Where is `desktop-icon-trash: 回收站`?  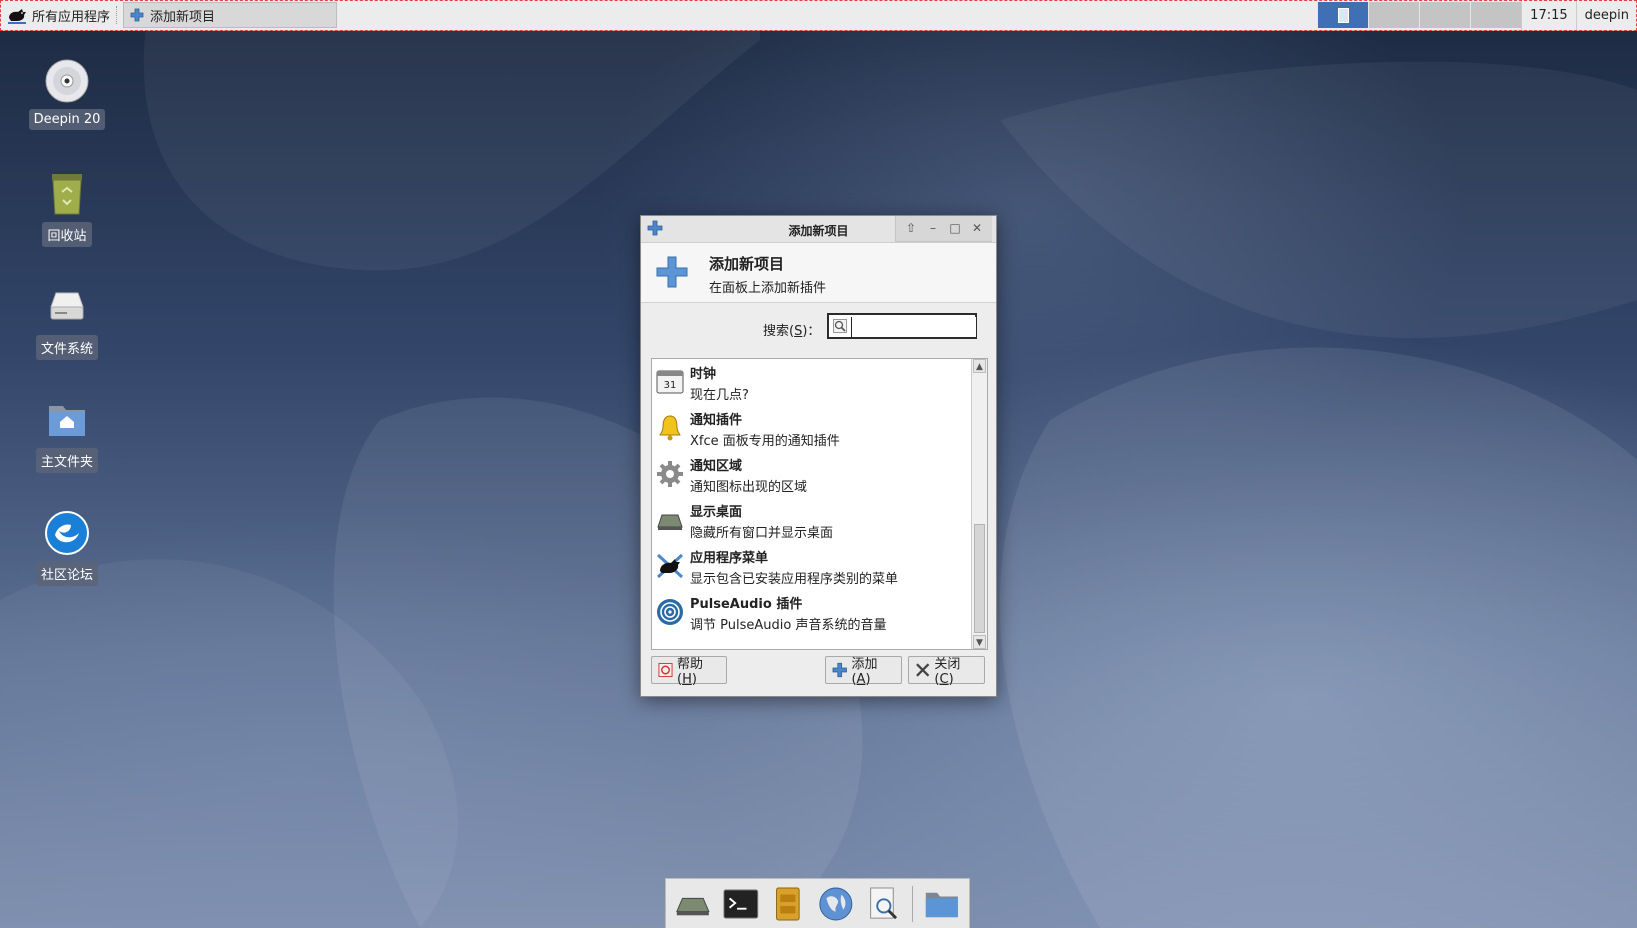 desktop-icon-trash: 回收站 is located at coordinates (67, 208).